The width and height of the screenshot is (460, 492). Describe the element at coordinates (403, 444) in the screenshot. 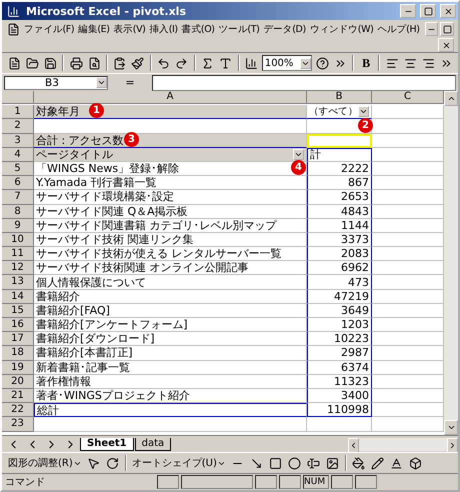

I see `horizontal-scrollbar` at that location.